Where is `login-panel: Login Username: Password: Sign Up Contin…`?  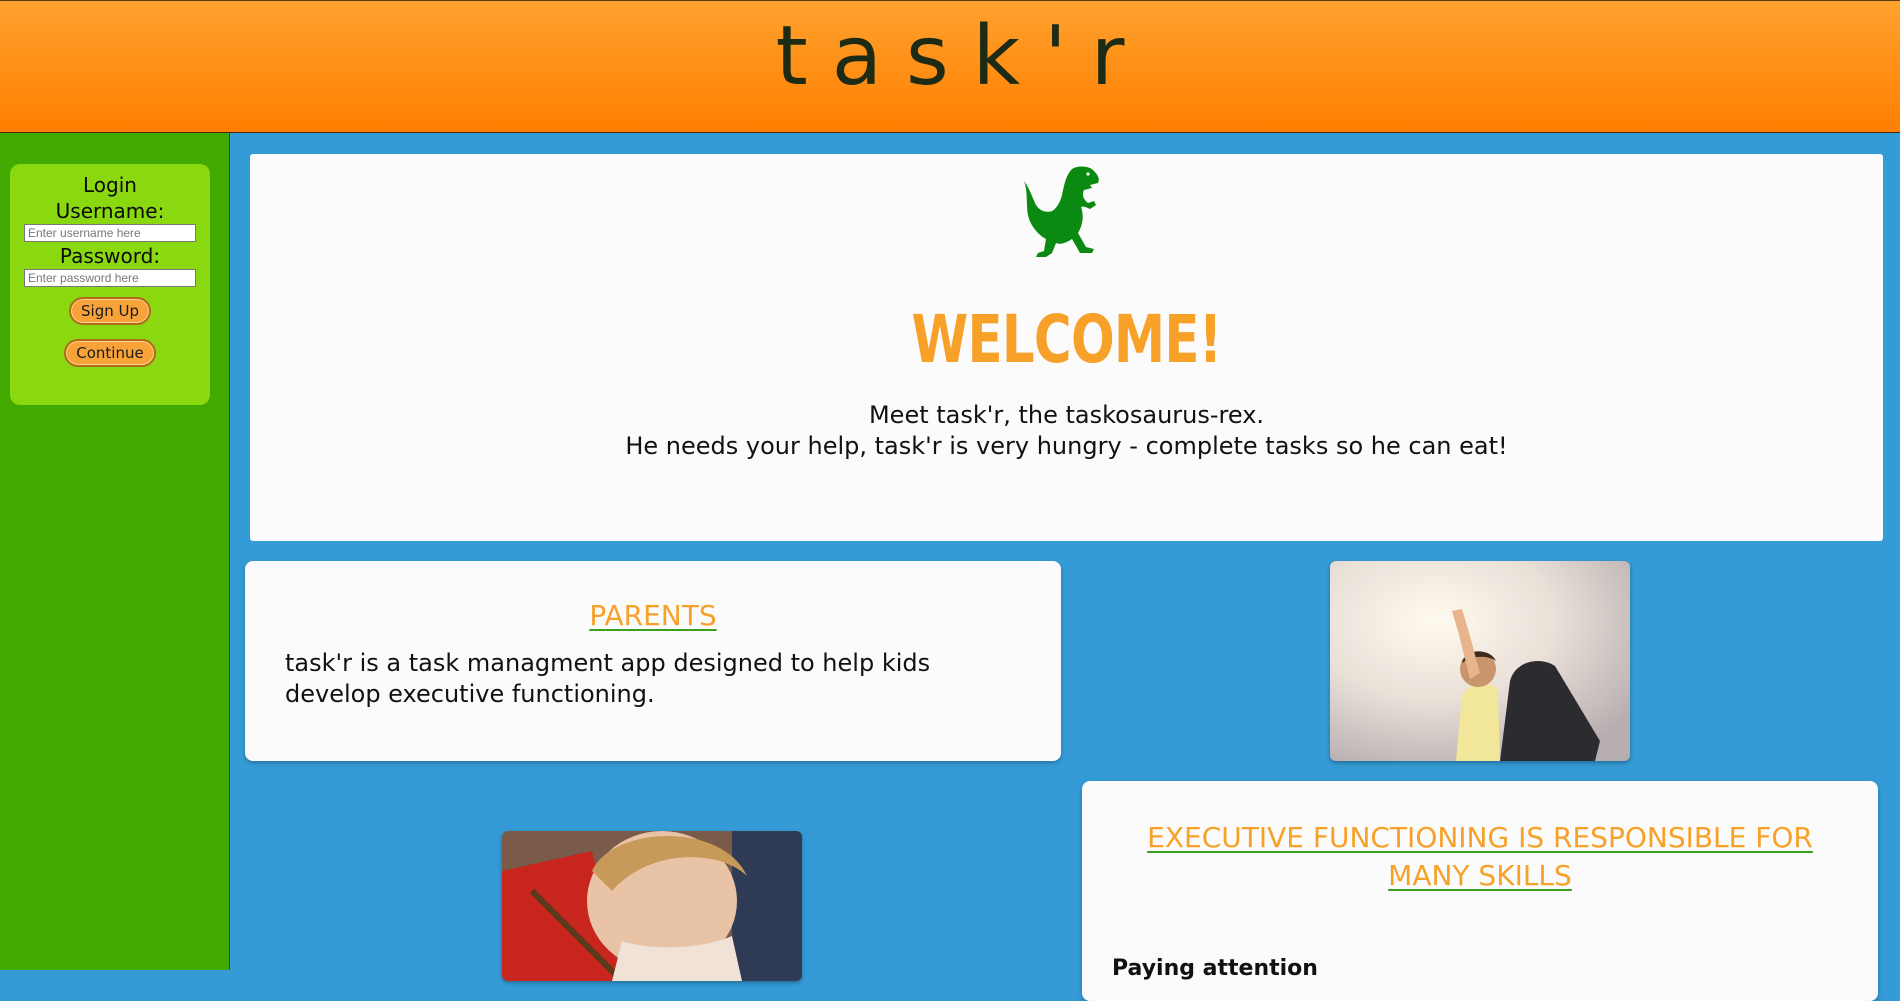 login-panel: Login Username: Password: Sign Up Contin… is located at coordinates (110, 284).